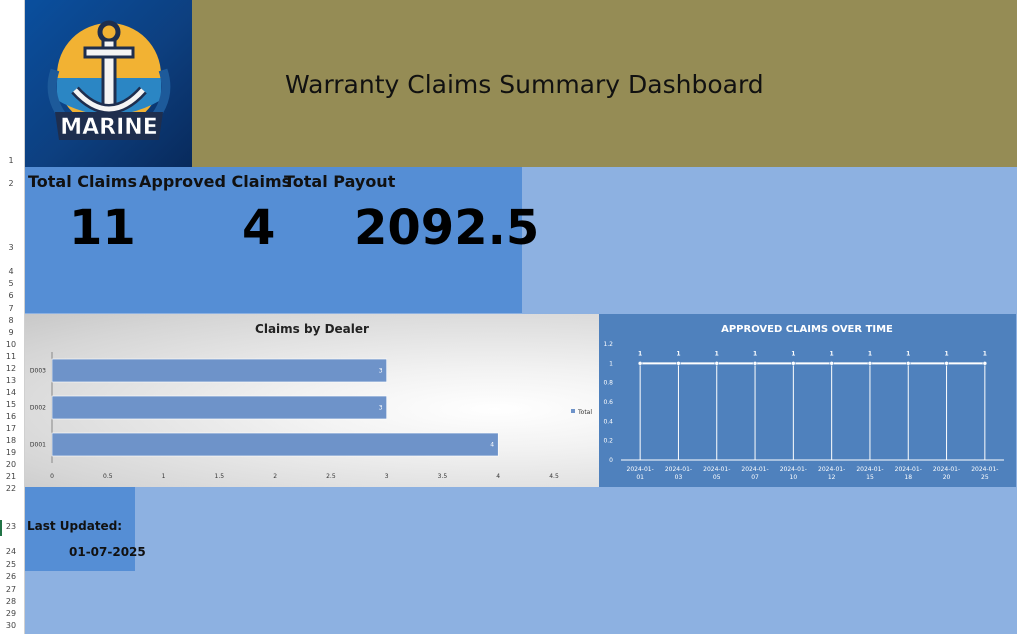  What do you see at coordinates (312, 329) in the screenshot?
I see `chart-title: Claims by Dealer` at bounding box center [312, 329].